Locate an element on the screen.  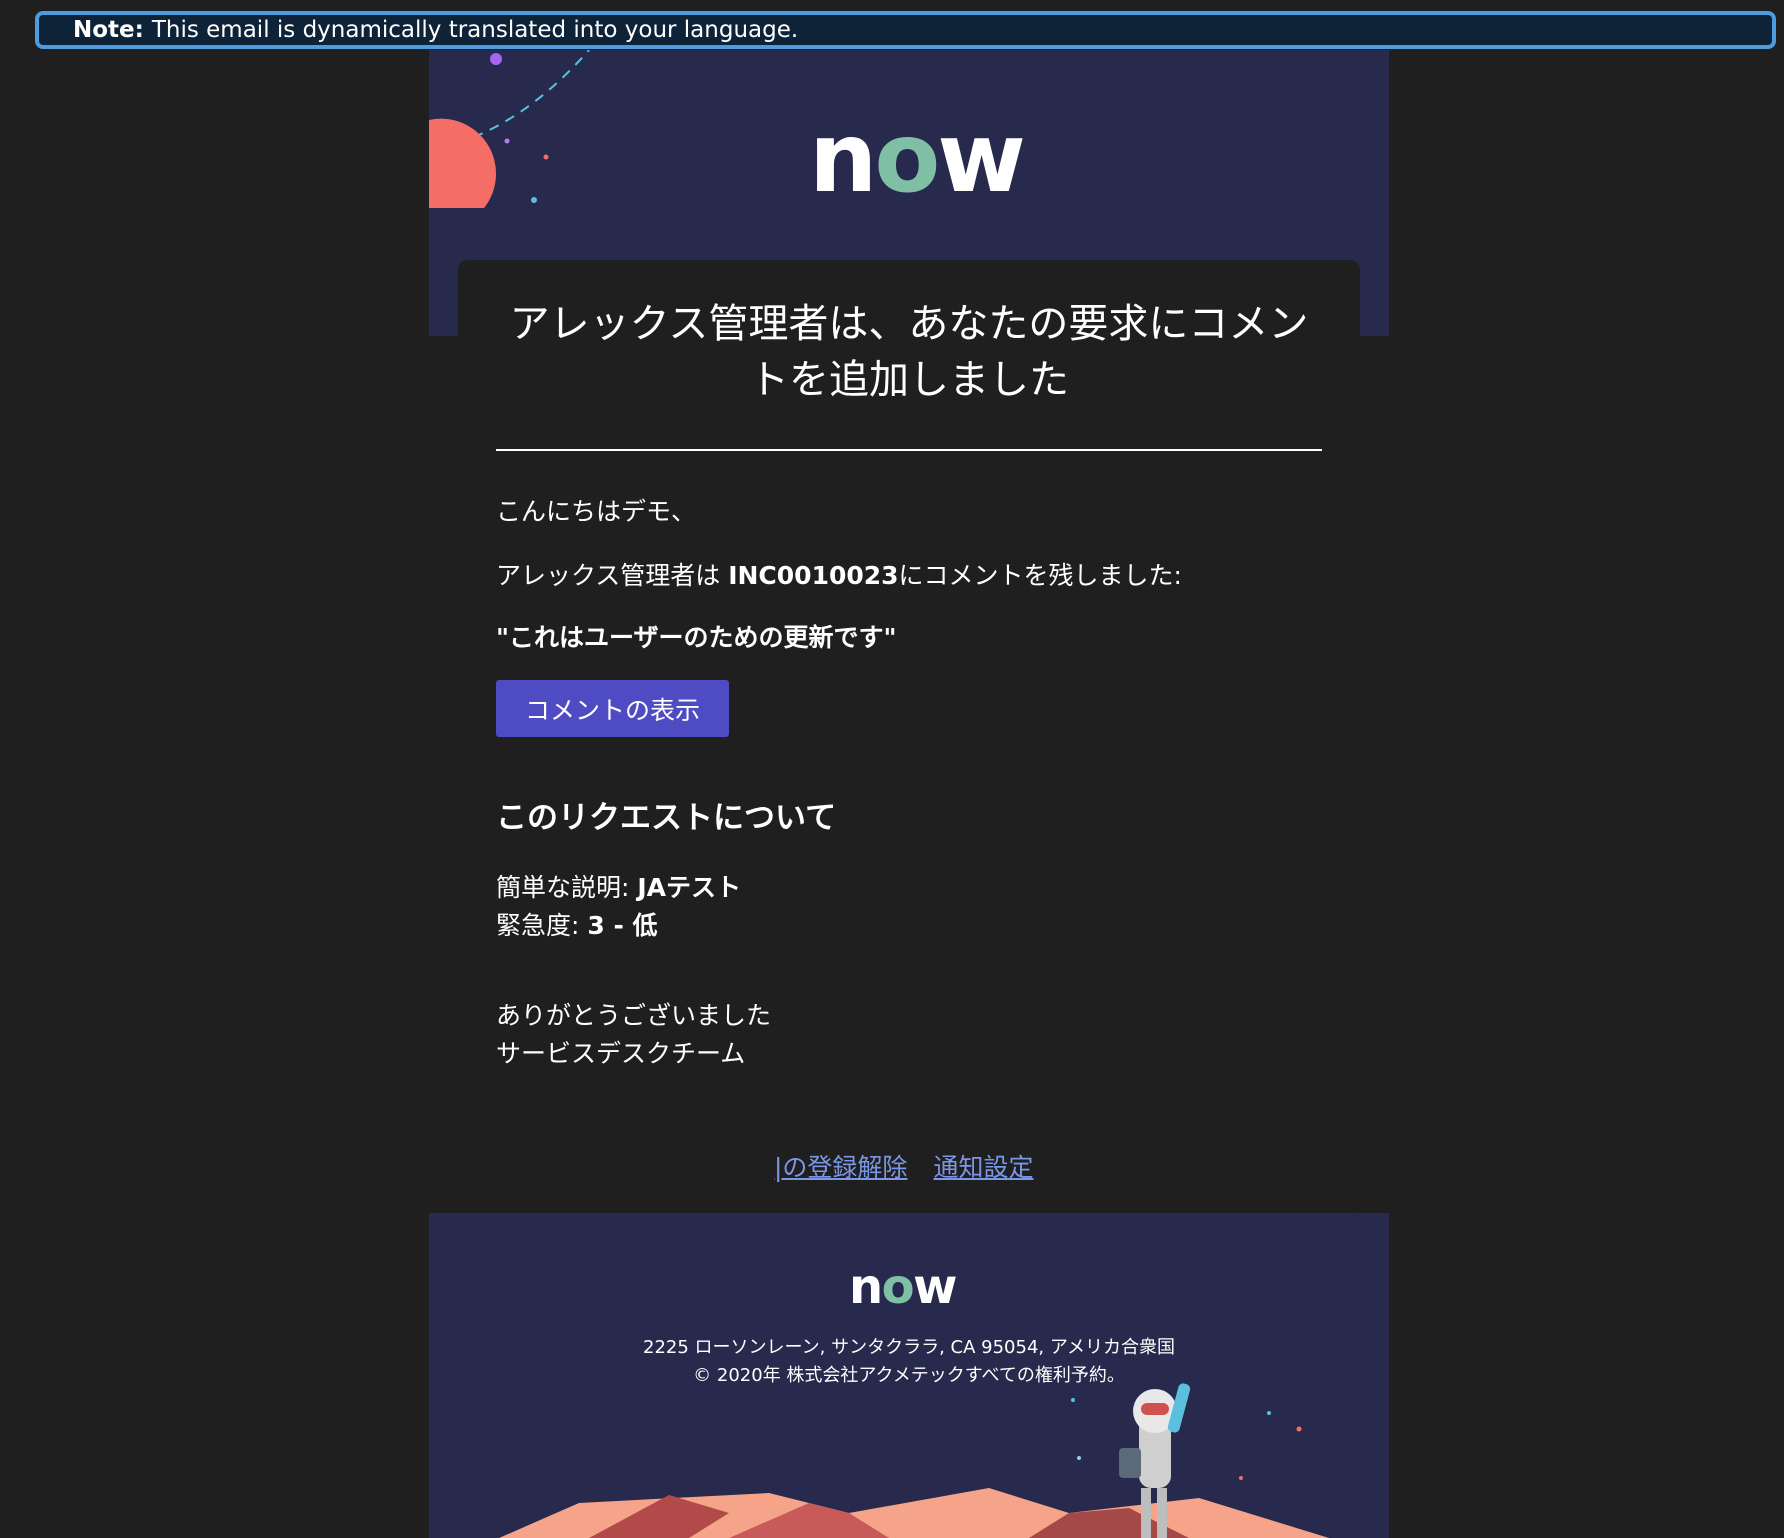
view-comment-button: コメントの表示 is located at coordinates (612, 708).